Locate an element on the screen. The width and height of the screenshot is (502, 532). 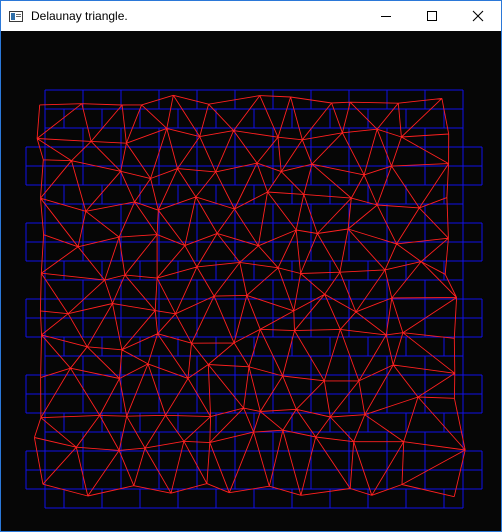
close-button is located at coordinates (478, 16).